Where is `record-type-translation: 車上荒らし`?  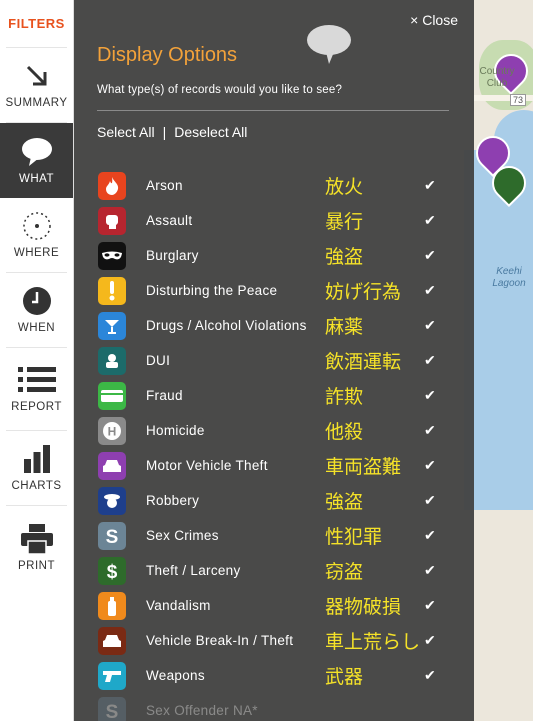
record-type-translation: 車上荒らし is located at coordinates (373, 642).